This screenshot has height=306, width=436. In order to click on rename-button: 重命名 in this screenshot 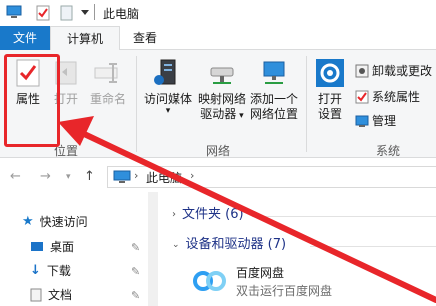, I will do `click(108, 82)`.